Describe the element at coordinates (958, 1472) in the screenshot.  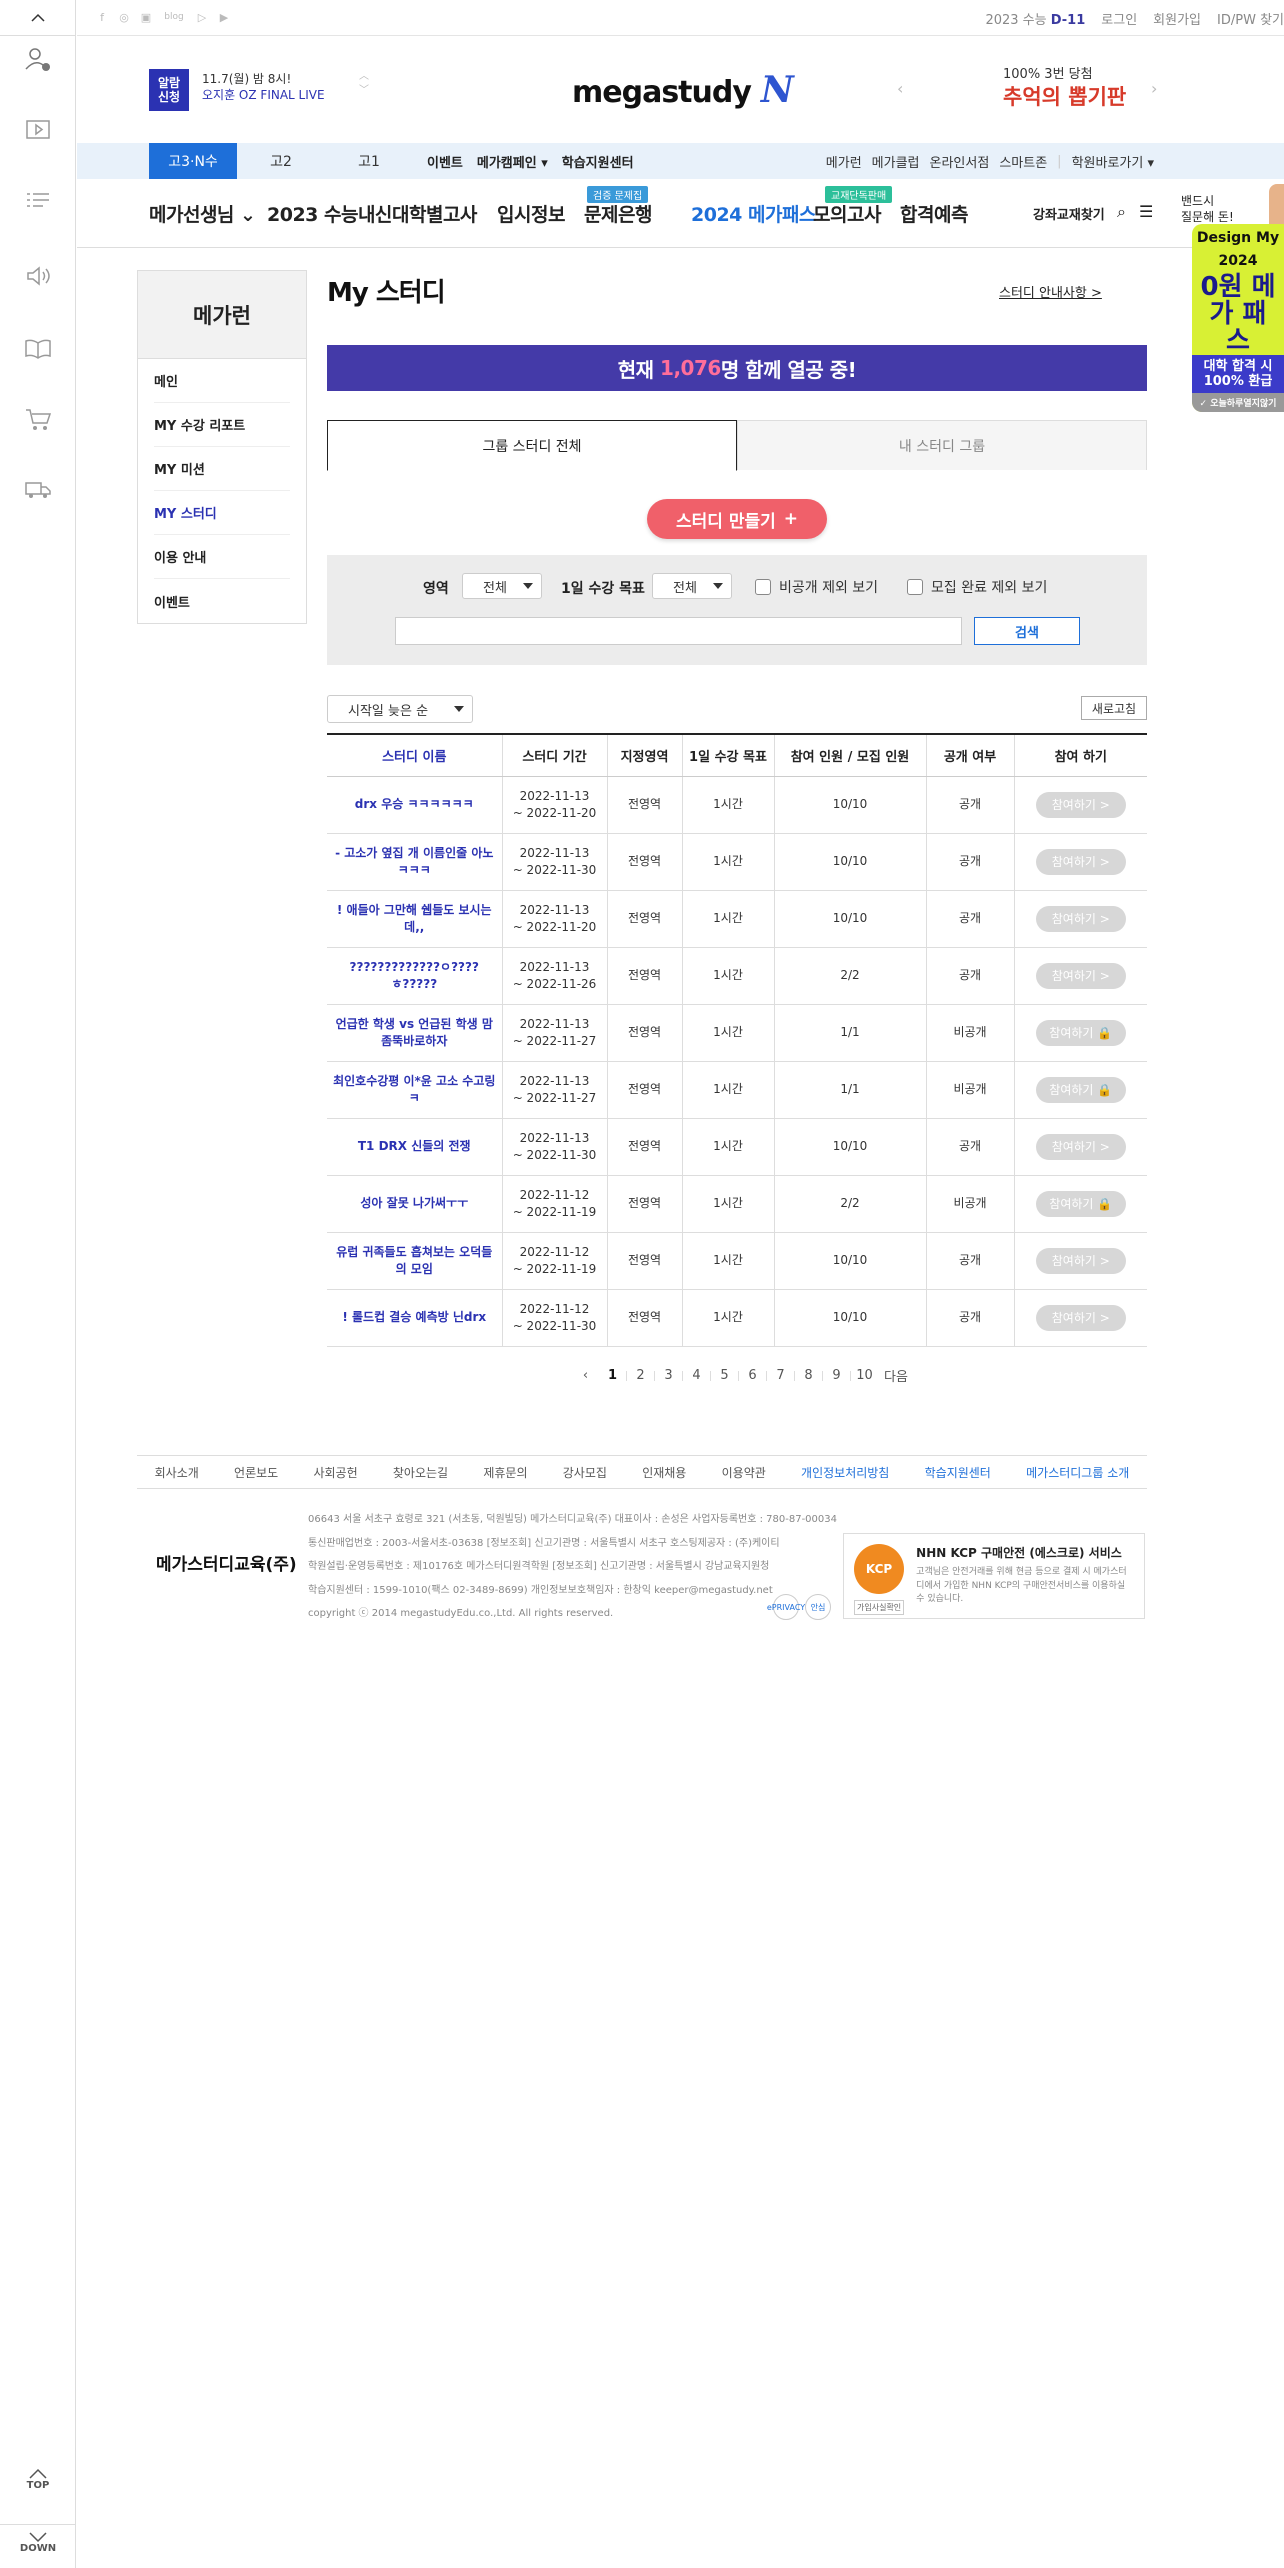
I see `footer-link: 학습지원센터` at that location.